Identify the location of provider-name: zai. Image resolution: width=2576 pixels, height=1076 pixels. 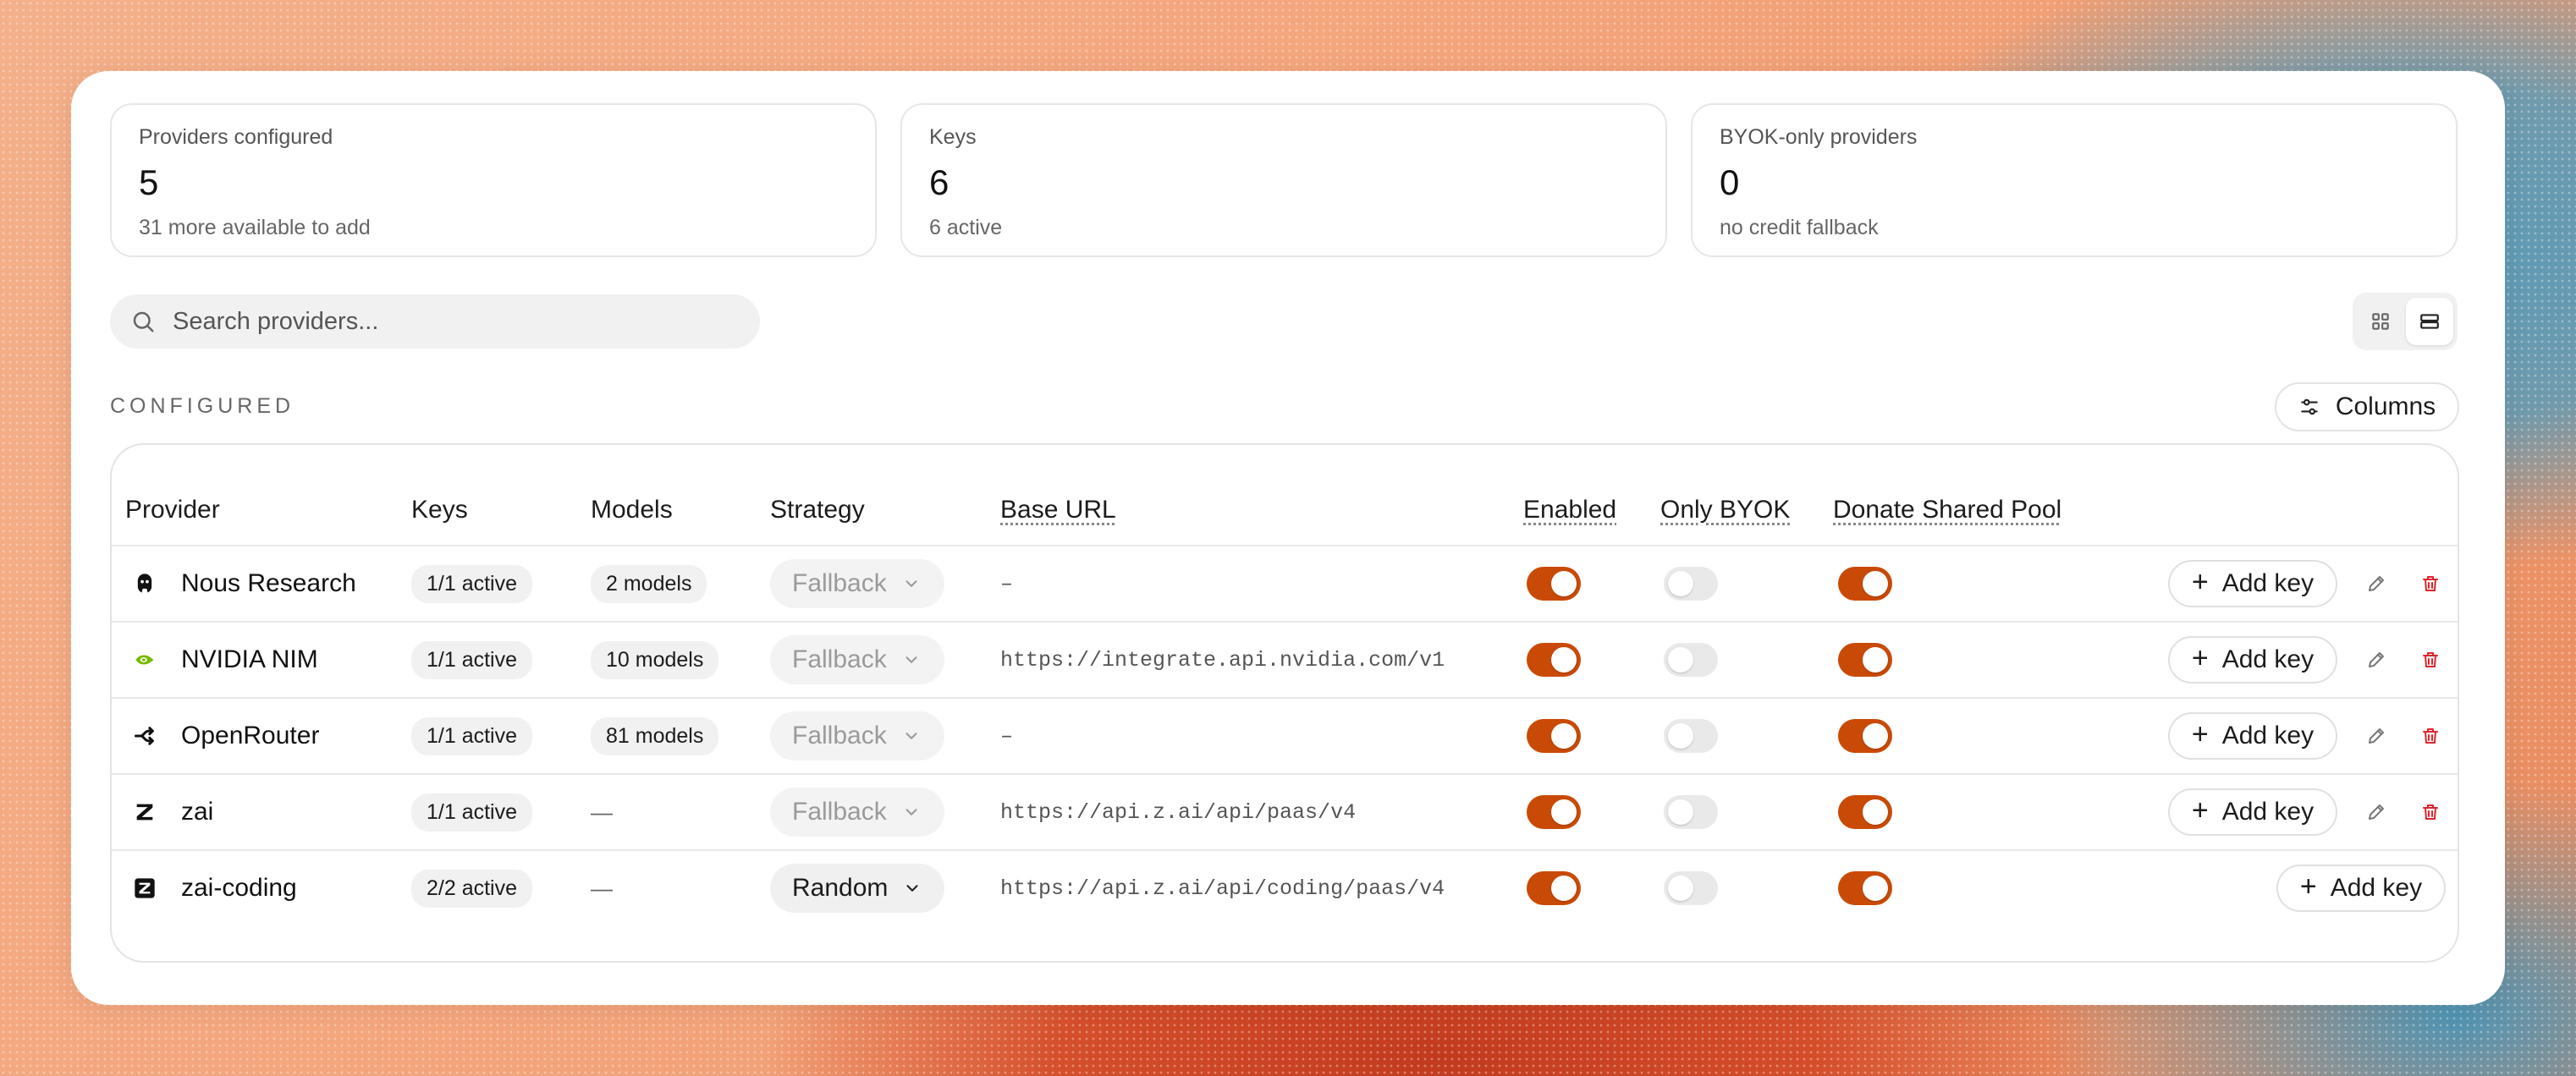
(197, 812).